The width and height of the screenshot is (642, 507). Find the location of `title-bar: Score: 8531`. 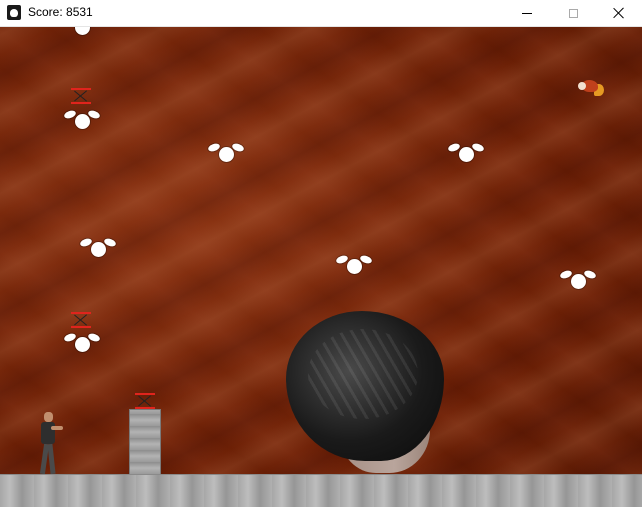

title-bar: Score: 8531 is located at coordinates (321, 13).